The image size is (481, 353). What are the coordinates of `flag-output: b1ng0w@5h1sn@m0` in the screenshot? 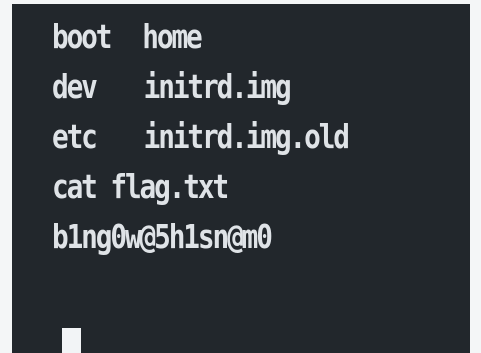 It's located at (162, 236).